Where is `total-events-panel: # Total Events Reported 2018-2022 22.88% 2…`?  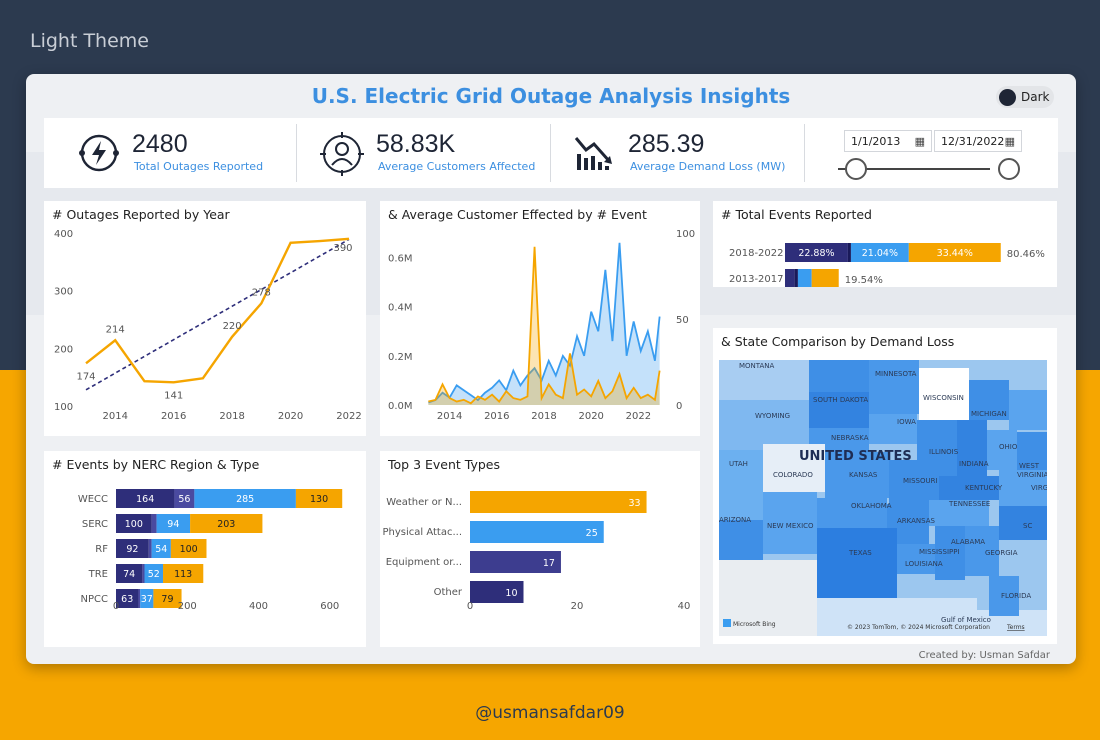
total-events-panel: # Total Events Reported 2018-2022 22.88% 2… is located at coordinates (885, 244).